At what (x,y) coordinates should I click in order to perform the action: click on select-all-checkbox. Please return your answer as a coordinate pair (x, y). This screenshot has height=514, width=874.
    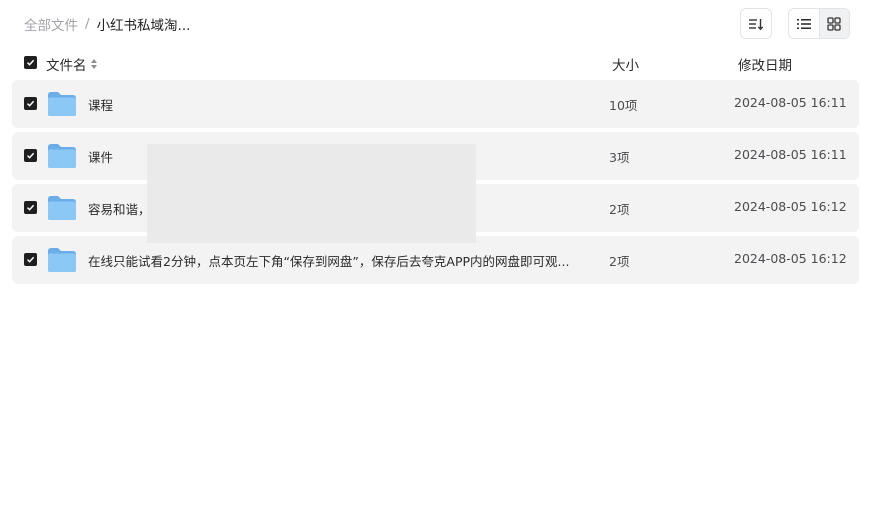
    Looking at the image, I should click on (30, 62).